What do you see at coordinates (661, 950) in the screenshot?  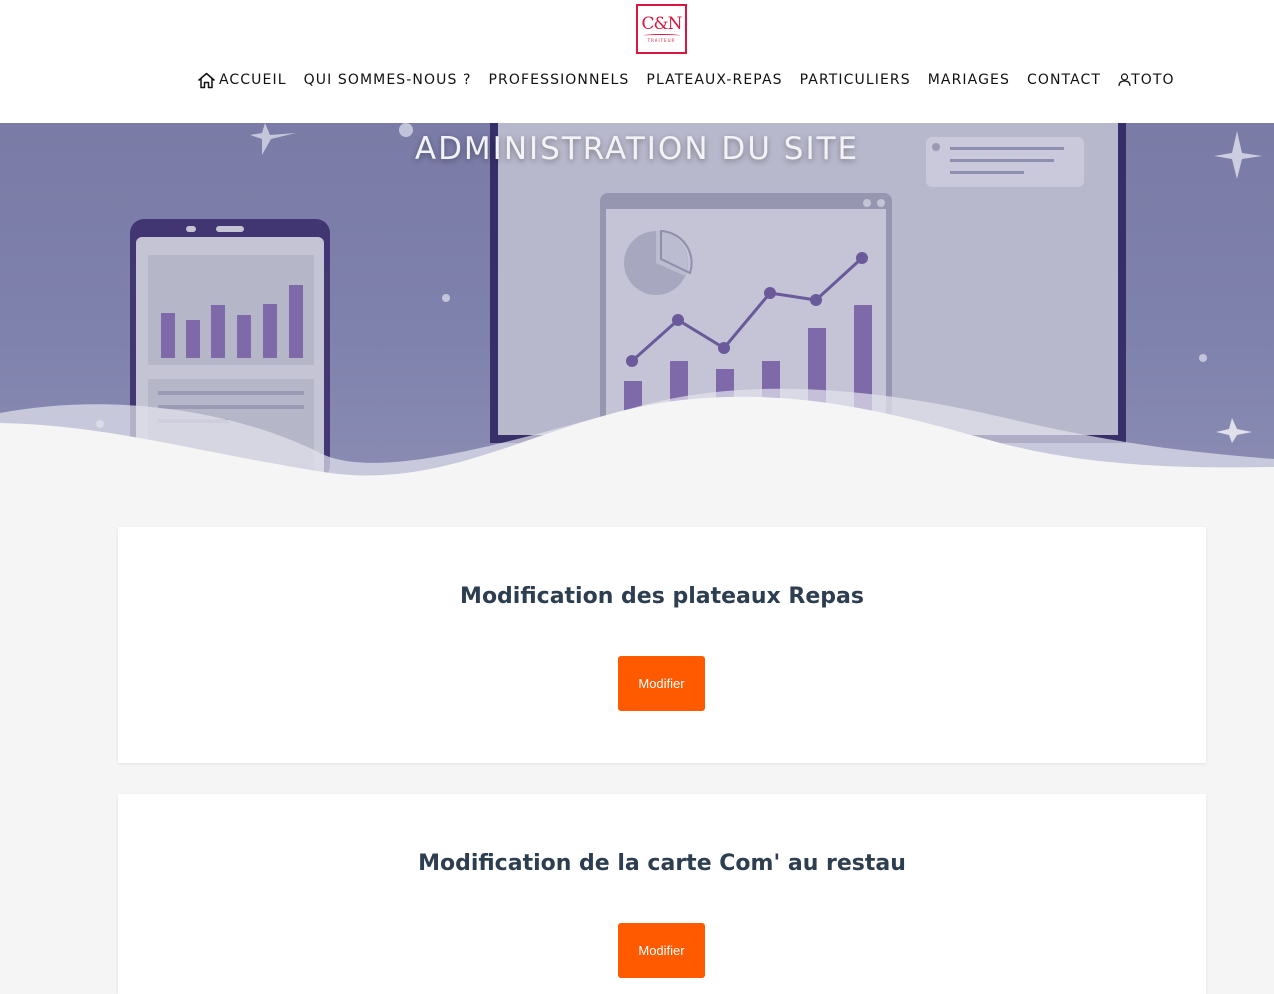 I see `modify-carte-button: Modifier` at bounding box center [661, 950].